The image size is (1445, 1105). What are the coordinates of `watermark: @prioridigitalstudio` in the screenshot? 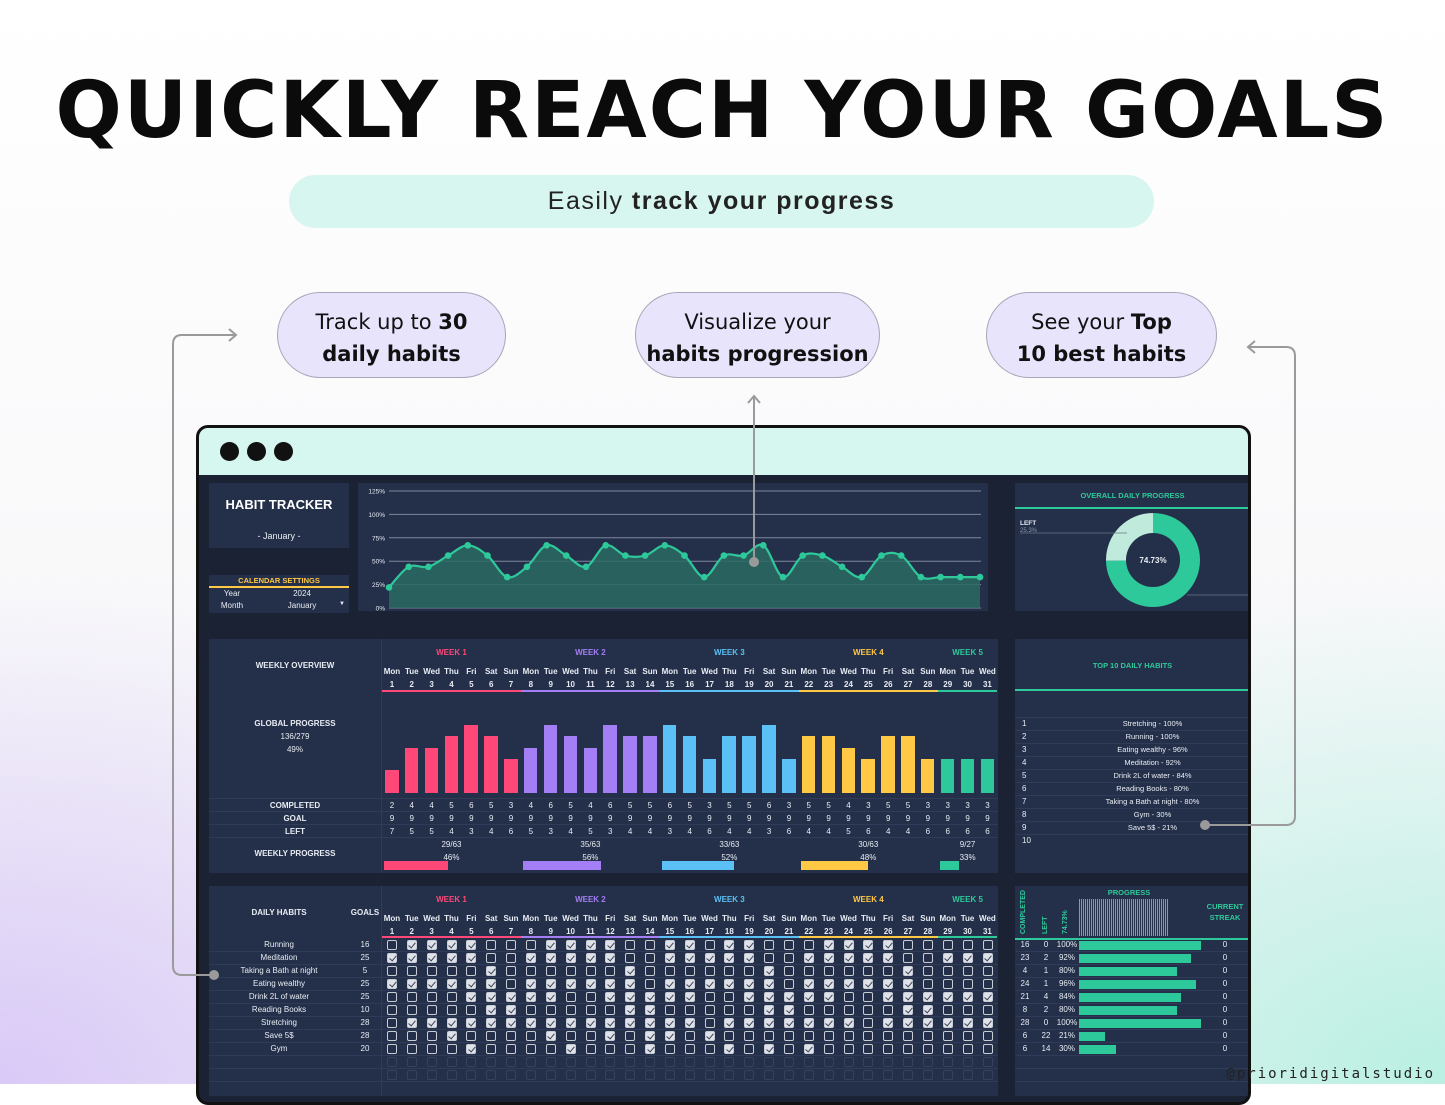 It's located at (1330, 1074).